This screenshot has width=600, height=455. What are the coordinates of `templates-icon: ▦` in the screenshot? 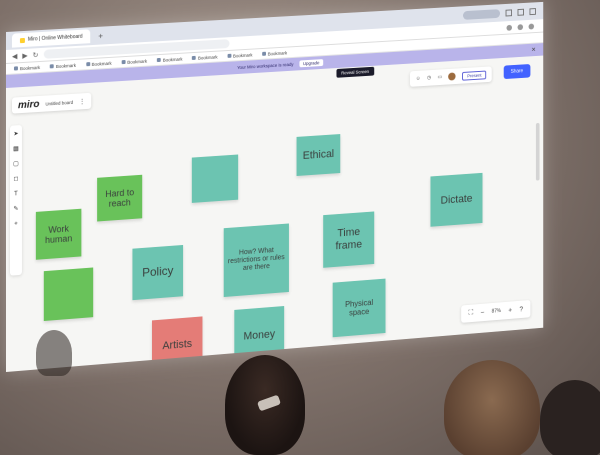 It's located at (16, 149).